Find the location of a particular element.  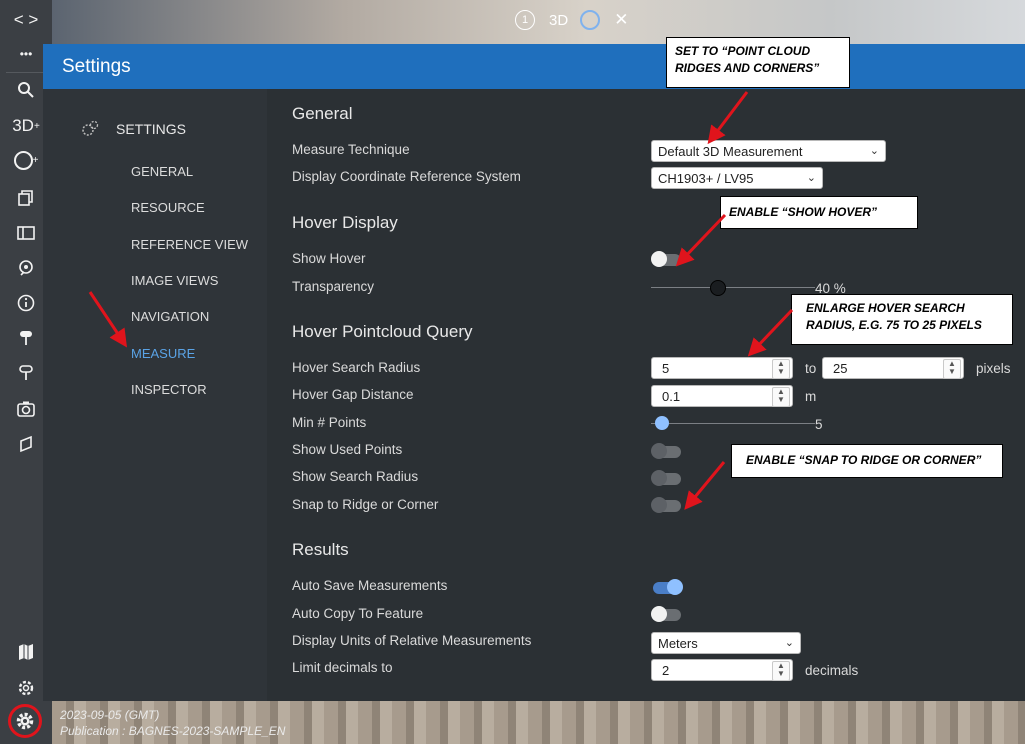

arrow-measure is located at coordinates (107, 319).